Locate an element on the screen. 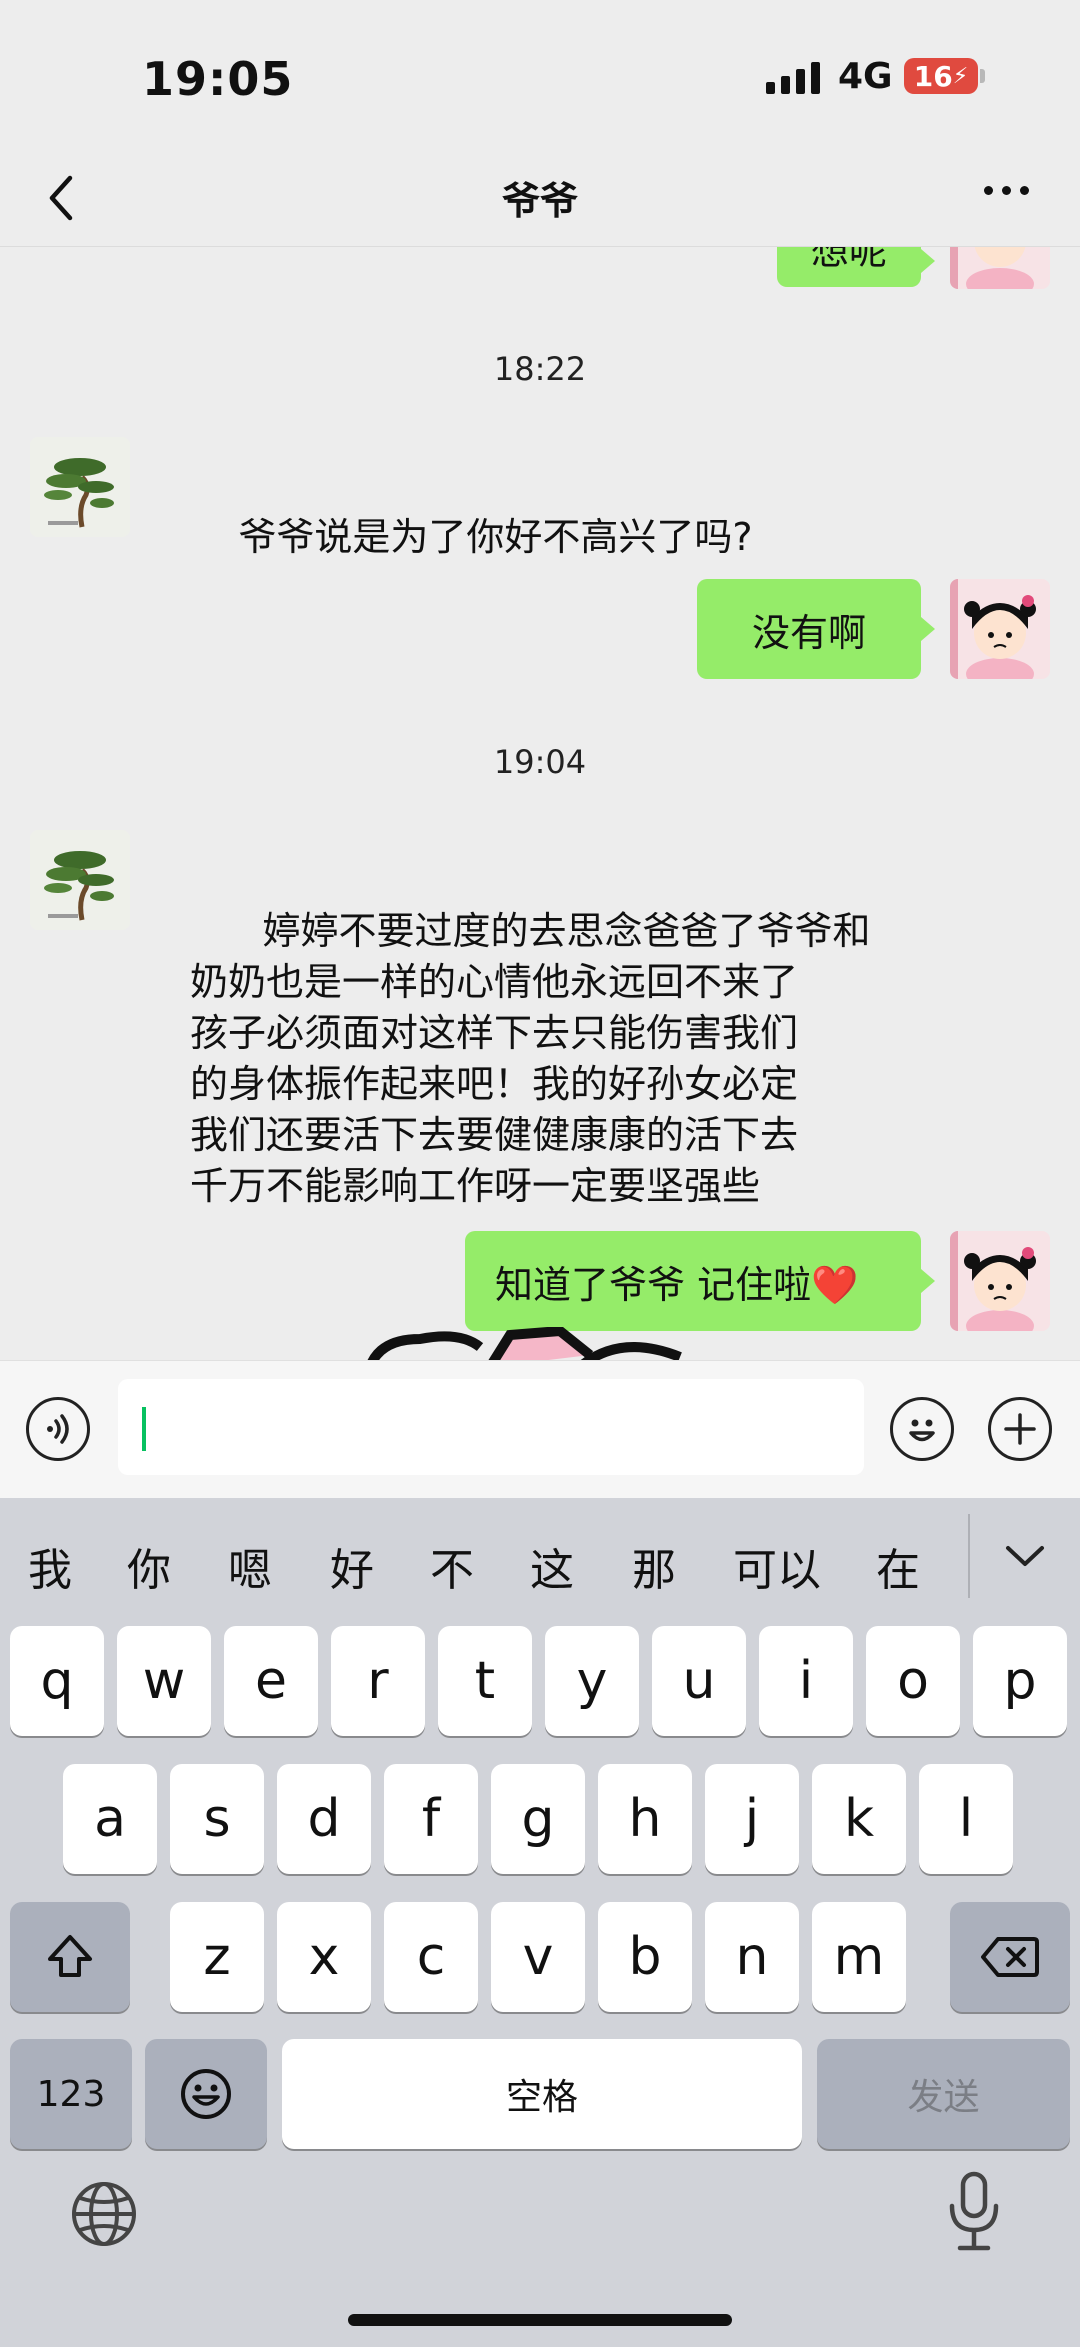 The image size is (1080, 2347). message-bubble-outgoing: 知道了爷爷 记住啦❤️ is located at coordinates (693, 1281).